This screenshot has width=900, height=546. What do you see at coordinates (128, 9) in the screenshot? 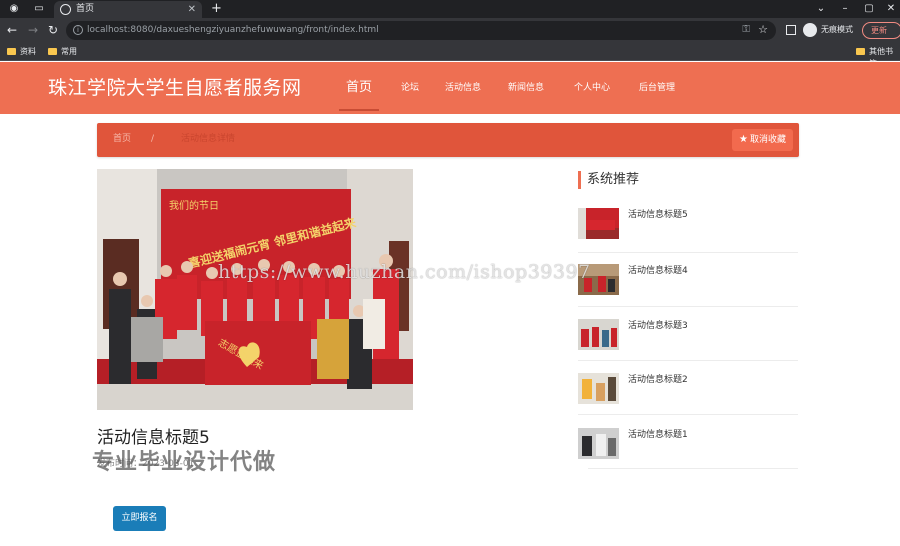
I see `browser-tab-home: 首页 ✕` at bounding box center [128, 9].